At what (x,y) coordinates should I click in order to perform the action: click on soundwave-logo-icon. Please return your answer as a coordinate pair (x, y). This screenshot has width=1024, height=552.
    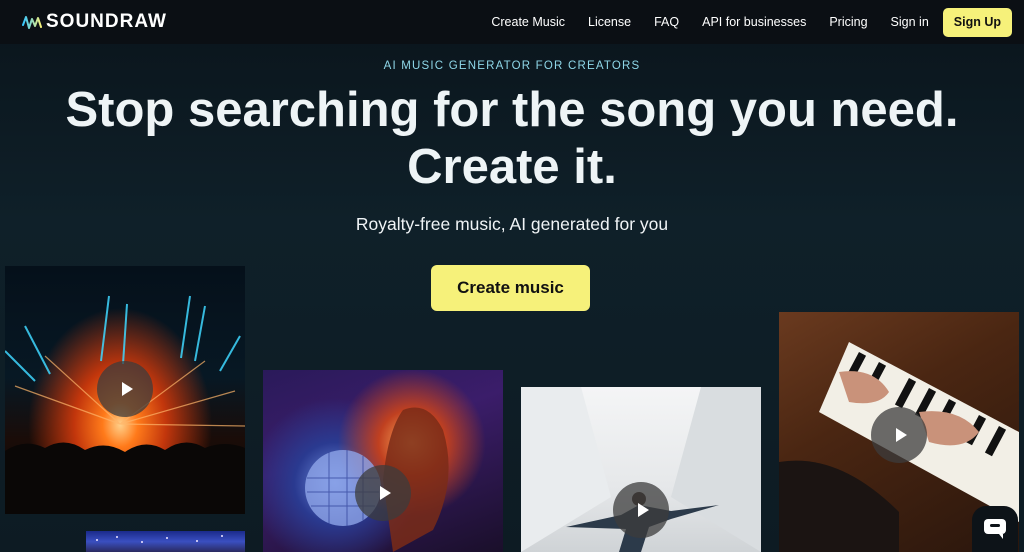
    Looking at the image, I should click on (32, 22).